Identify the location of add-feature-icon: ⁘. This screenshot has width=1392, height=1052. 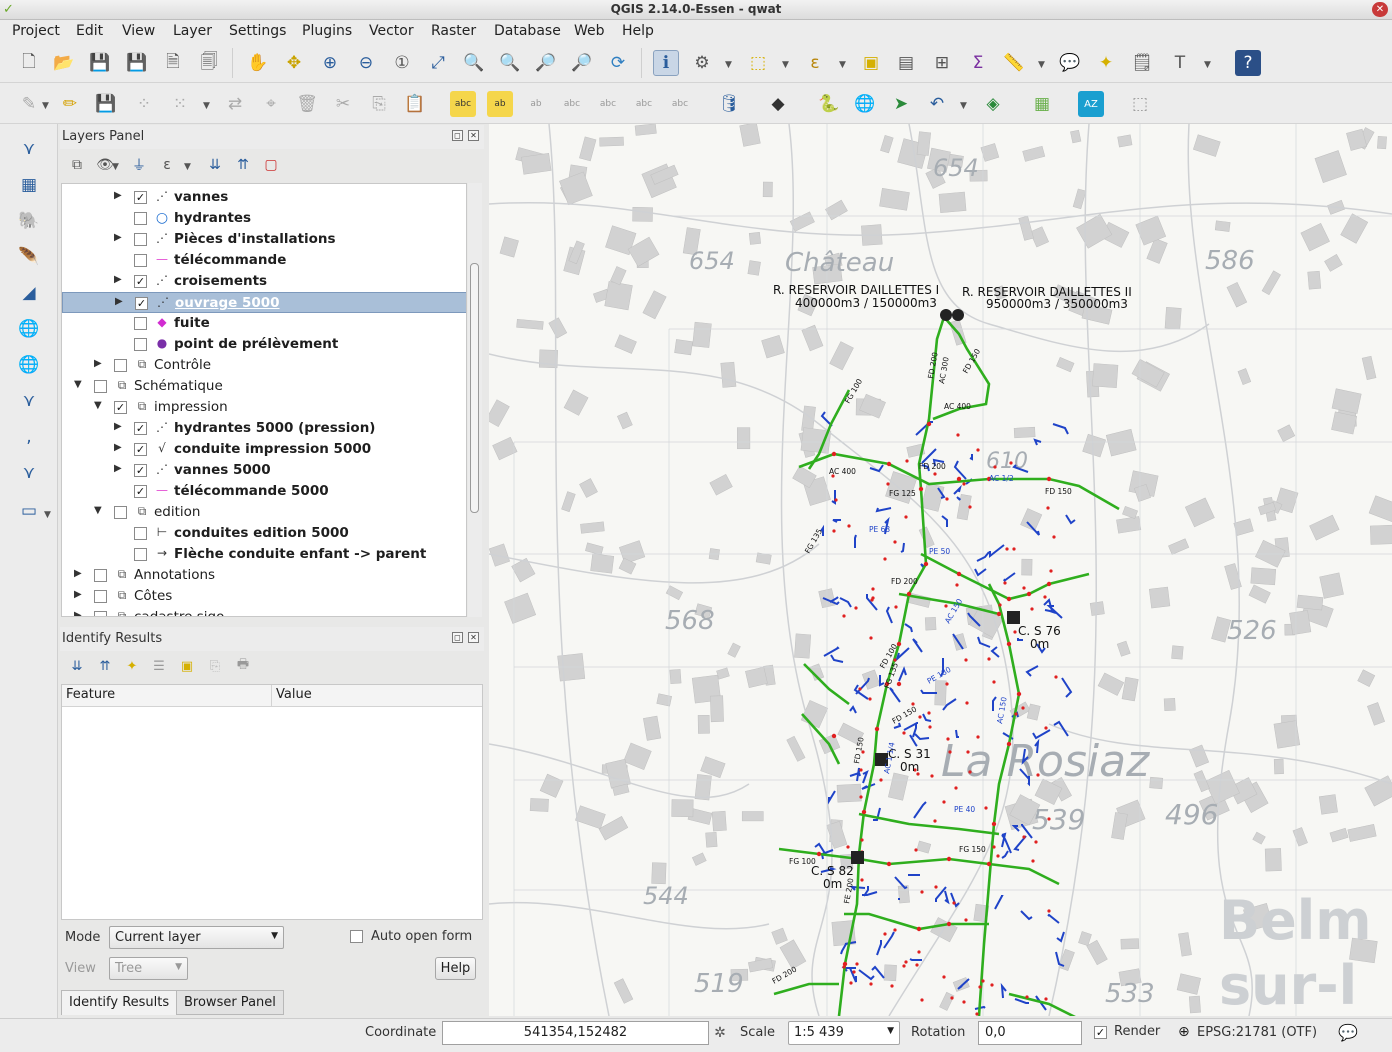
(144, 104).